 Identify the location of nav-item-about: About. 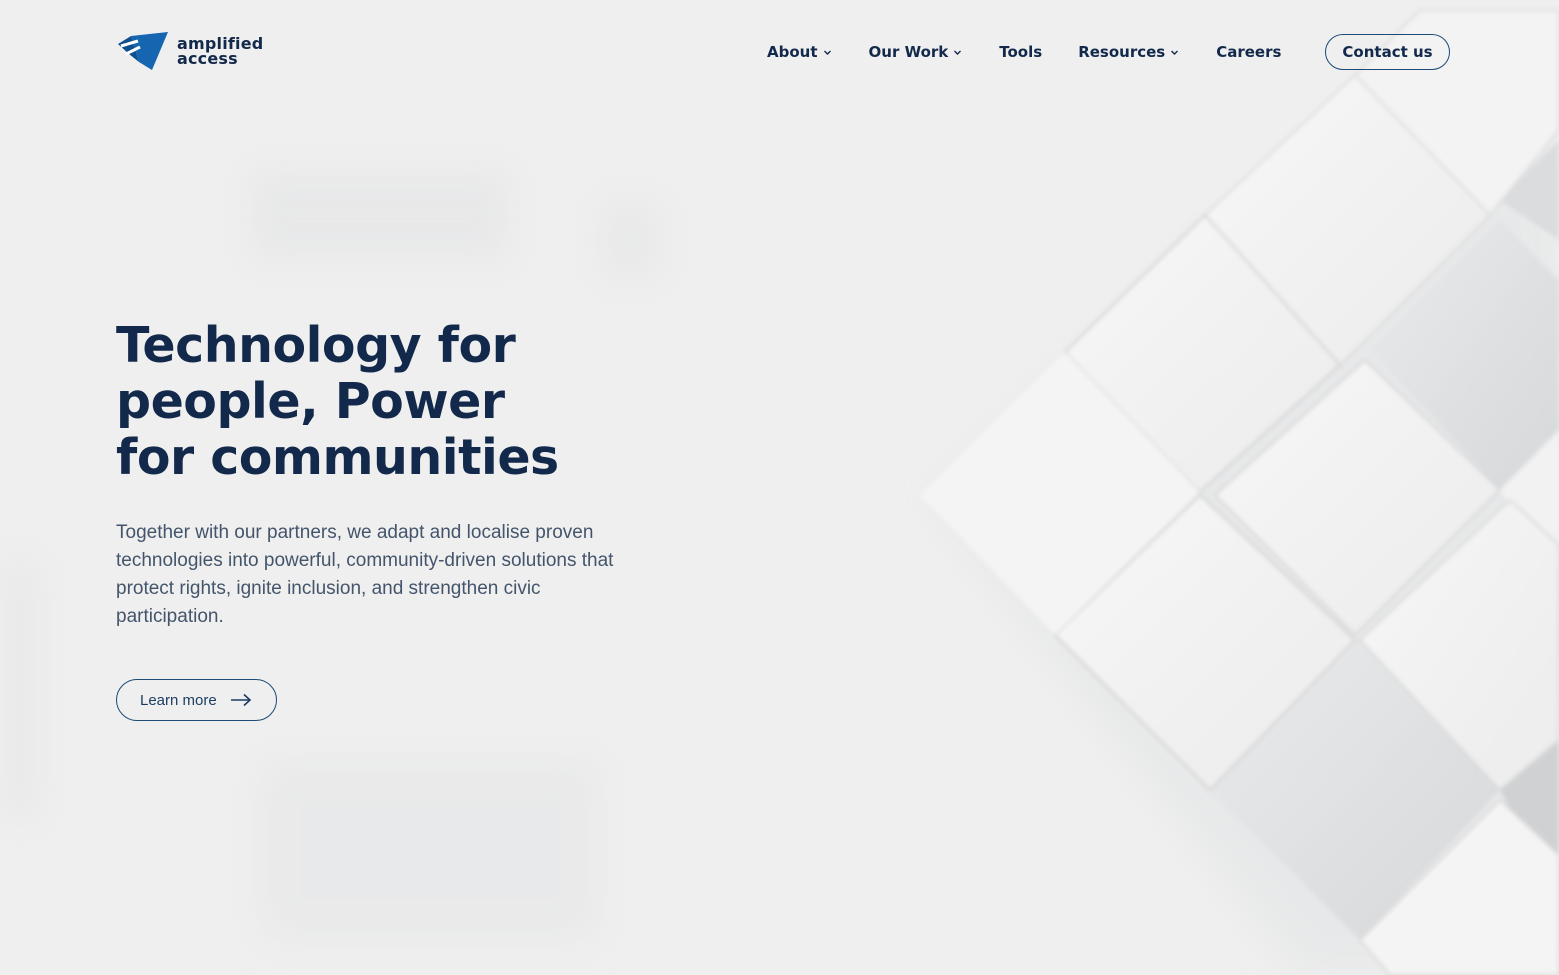
(799, 52).